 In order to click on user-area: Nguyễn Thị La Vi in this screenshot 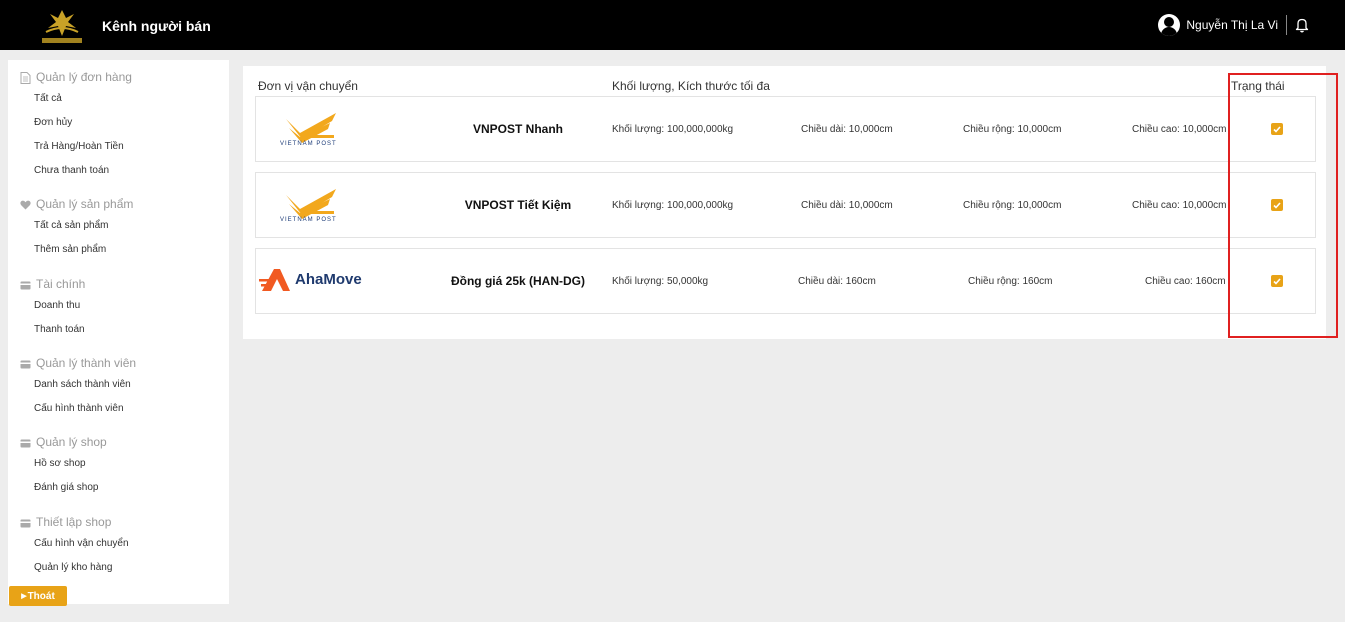, I will do `click(1233, 25)`.